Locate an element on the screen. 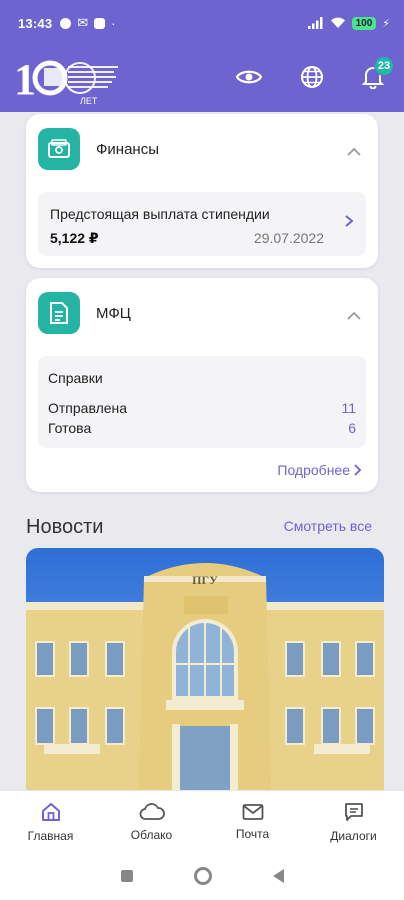  signal-icon is located at coordinates (315, 23).